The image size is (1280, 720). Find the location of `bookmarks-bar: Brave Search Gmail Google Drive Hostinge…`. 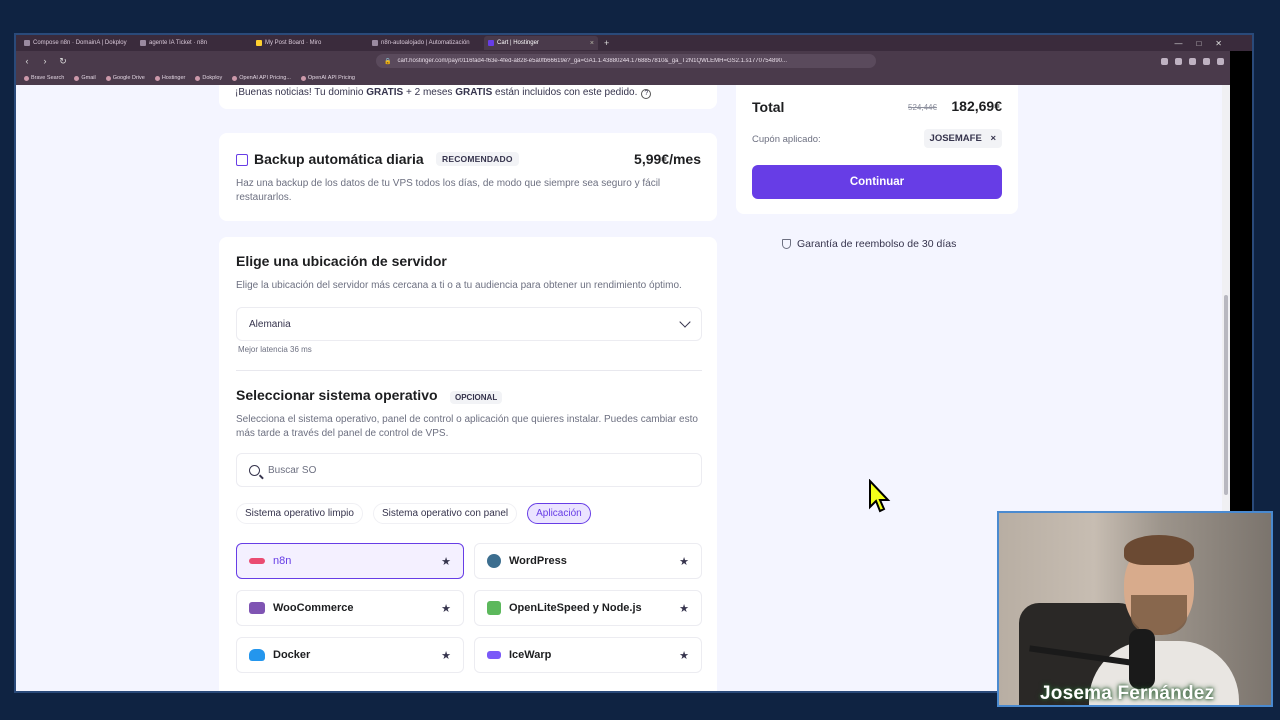

bookmarks-bar: Brave Search Gmail Google Drive Hostinge… is located at coordinates (634, 78).